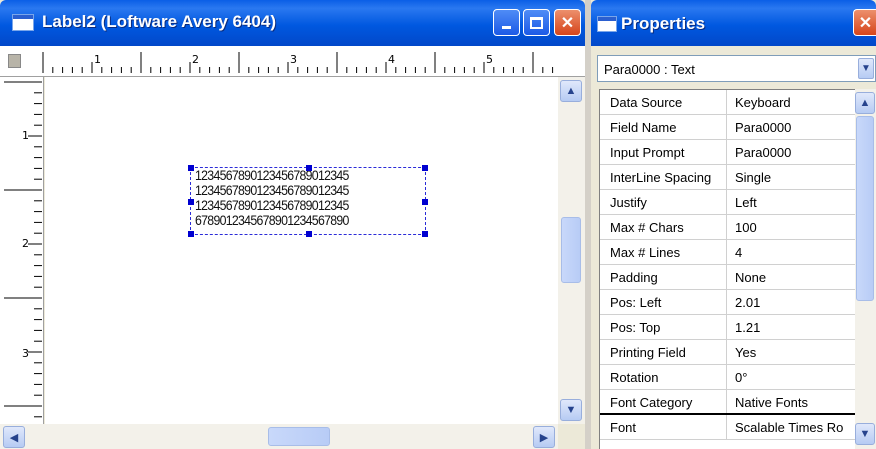 The height and width of the screenshot is (449, 876). I want to click on property-row: Input Prompt Para0000, so click(727, 152).